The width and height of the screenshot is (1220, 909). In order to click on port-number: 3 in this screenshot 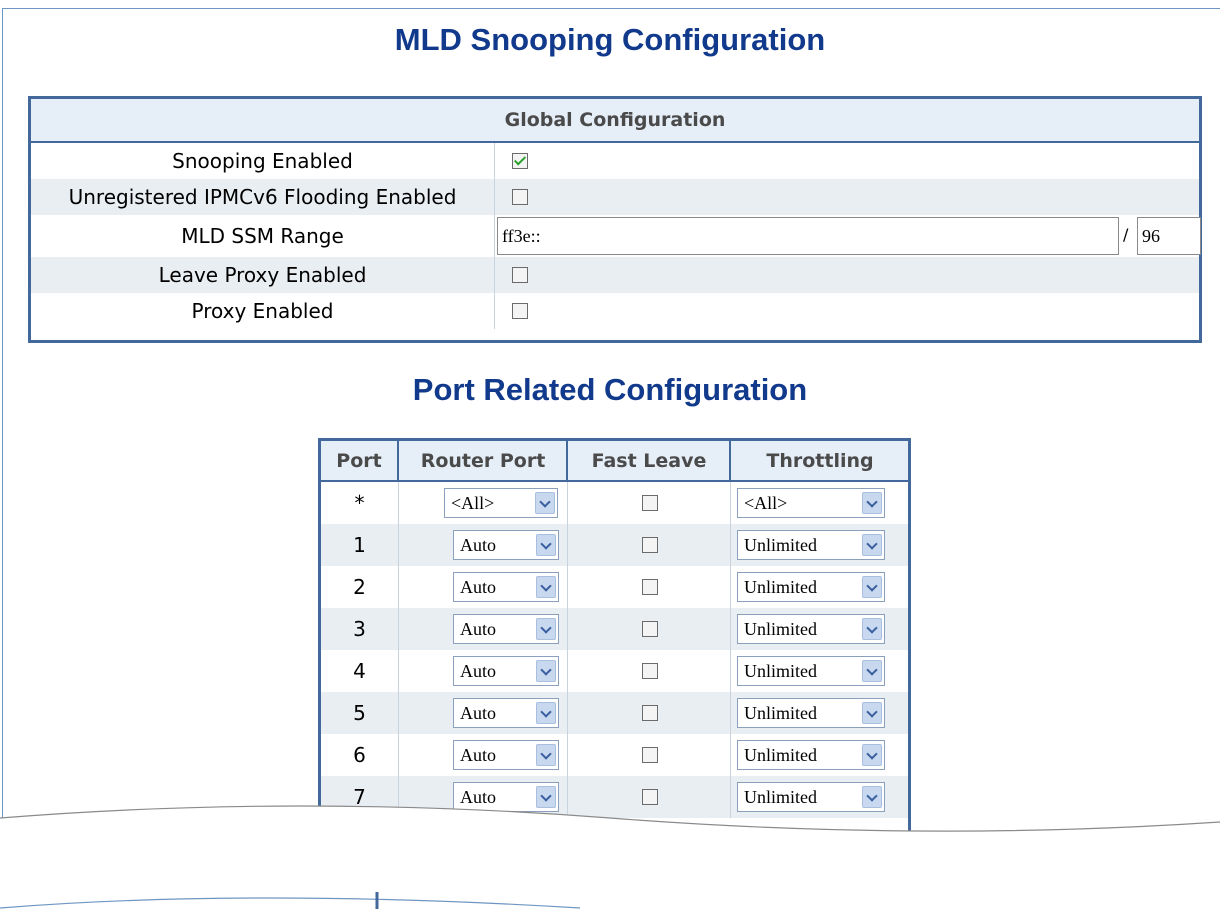, I will do `click(360, 629)`.